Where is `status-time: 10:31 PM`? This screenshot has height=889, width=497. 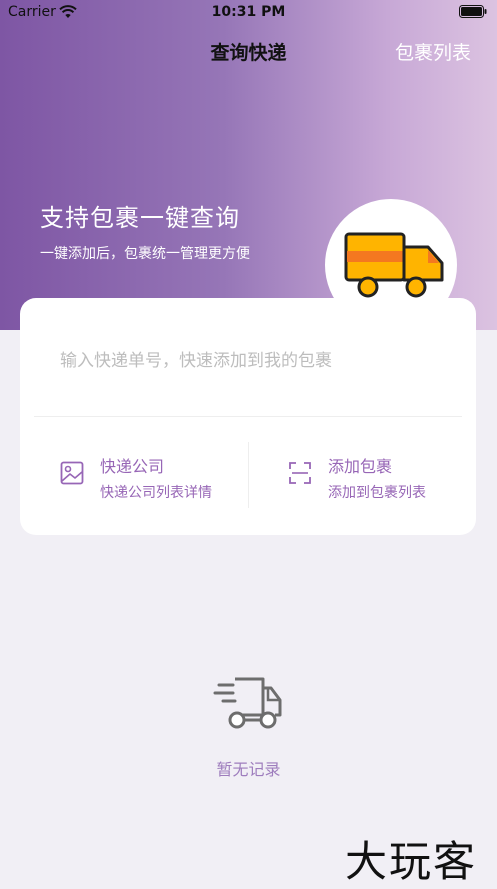 status-time: 10:31 PM is located at coordinates (248, 12).